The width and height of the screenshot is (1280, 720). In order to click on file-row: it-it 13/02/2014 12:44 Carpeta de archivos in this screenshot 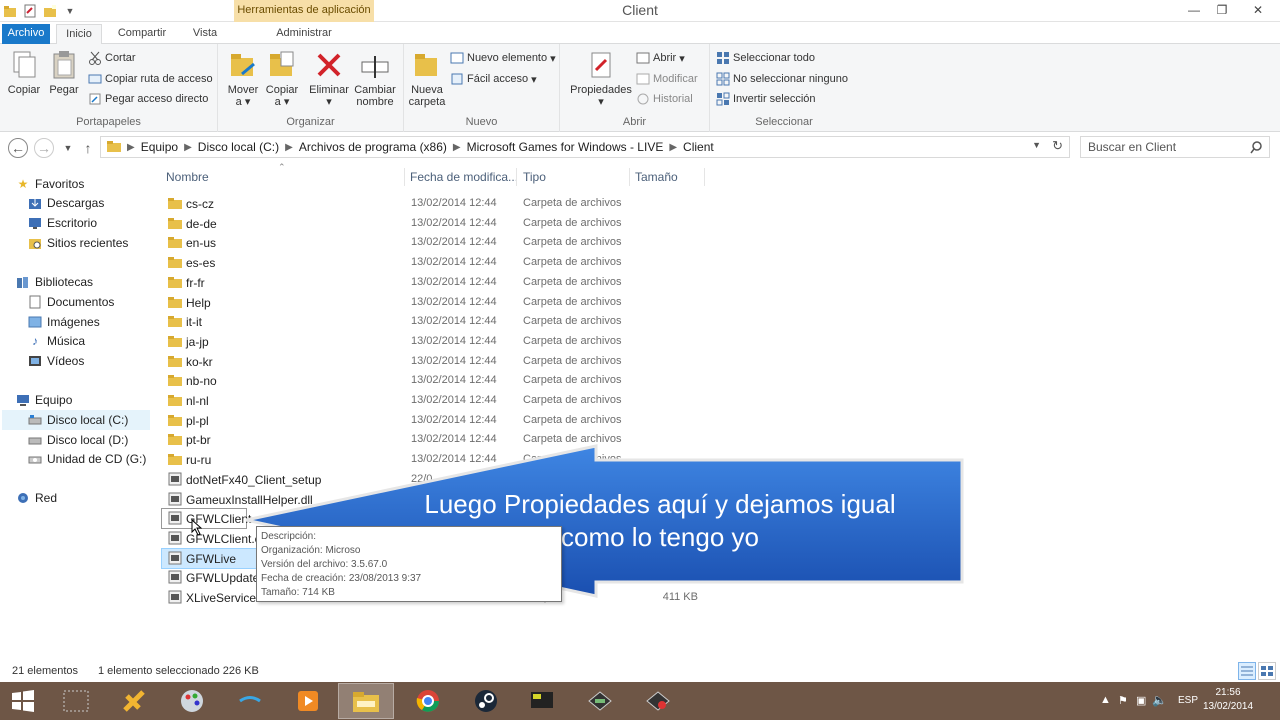, I will do `click(442, 321)`.